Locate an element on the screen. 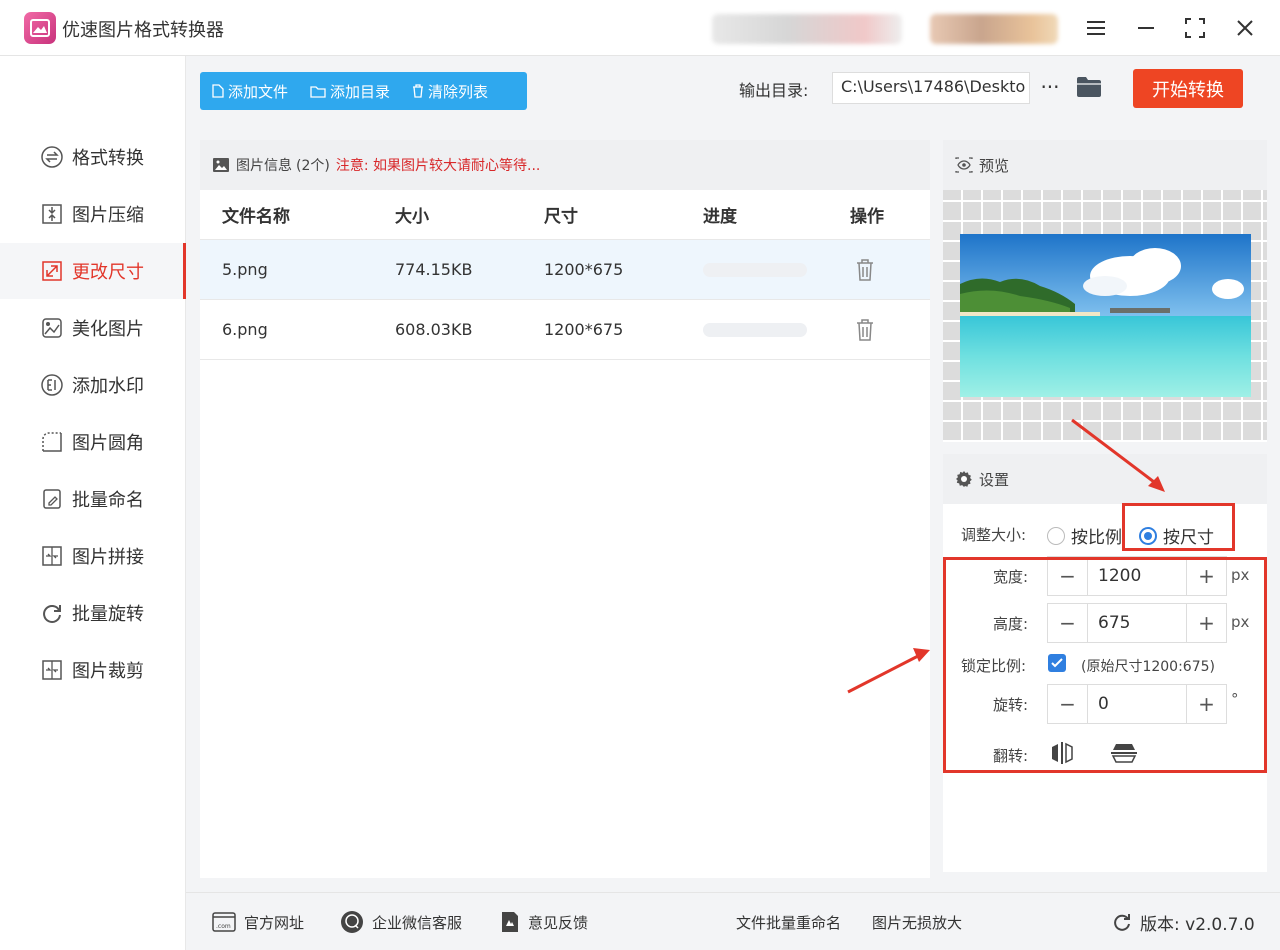 The width and height of the screenshot is (1280, 950). table-row: 5.png 774.15KB 1200*675 is located at coordinates (565, 270).